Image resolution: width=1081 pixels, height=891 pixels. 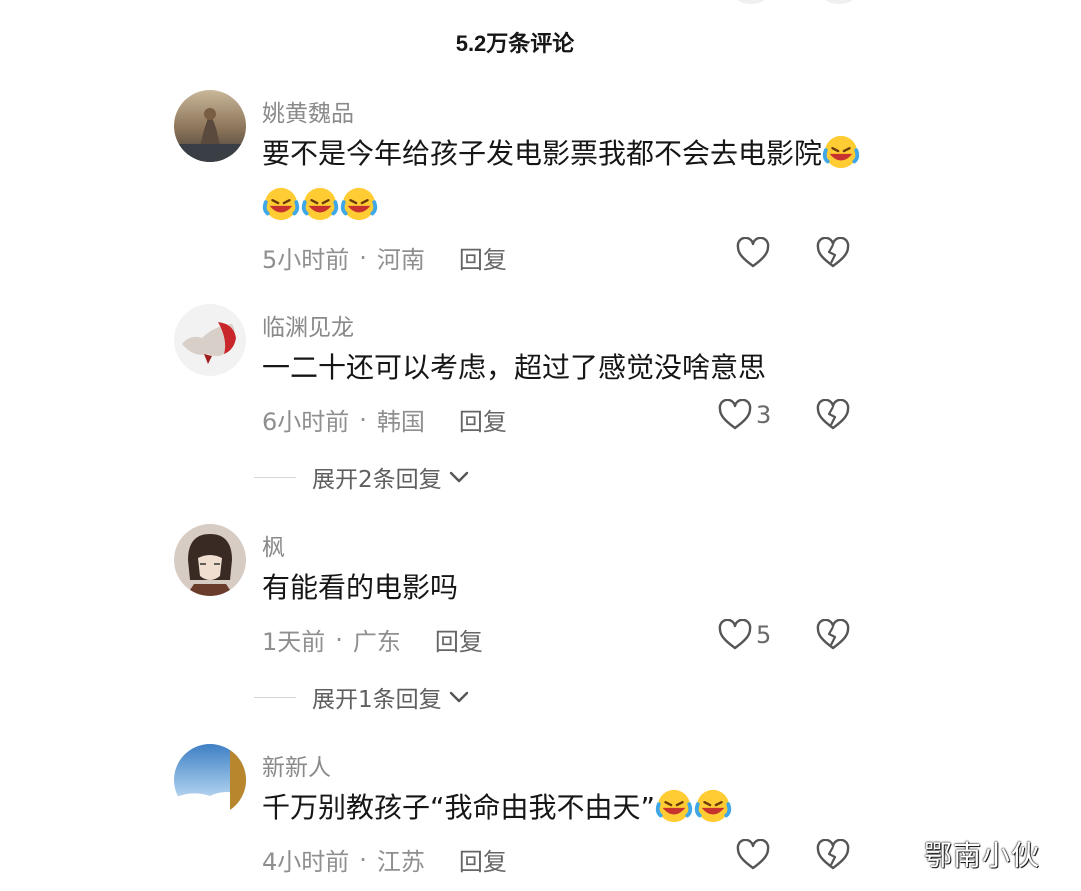 I want to click on username: 临渊见龙, so click(x=308, y=325).